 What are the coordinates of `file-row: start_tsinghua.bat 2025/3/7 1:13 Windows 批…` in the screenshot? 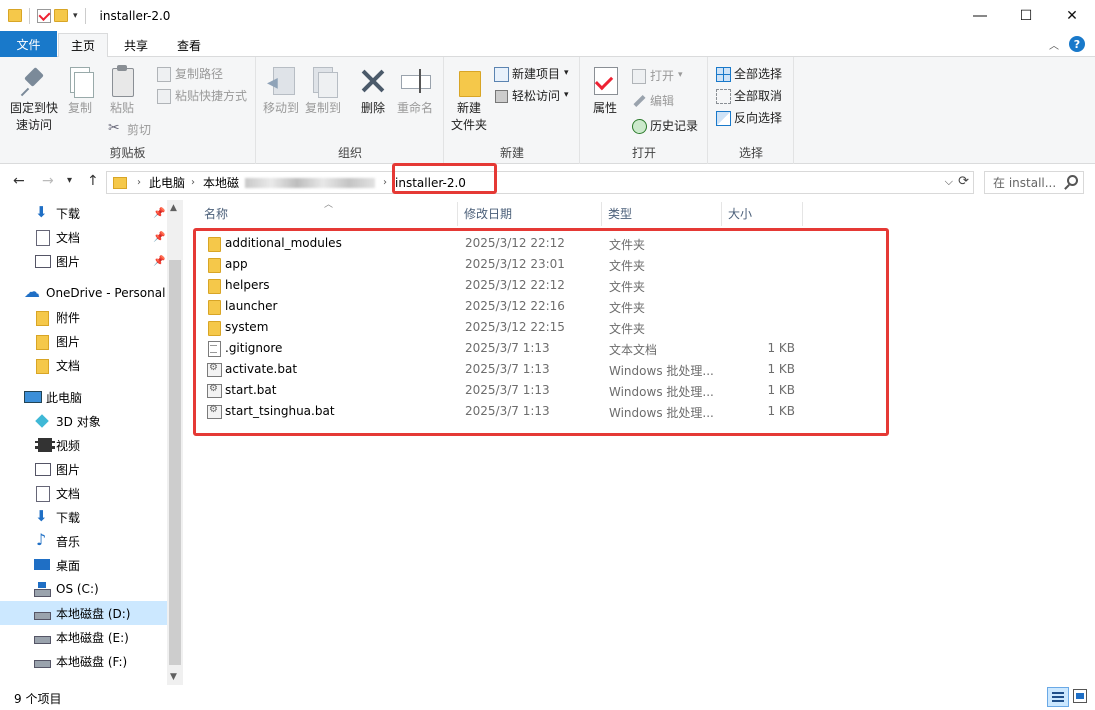 It's located at (541, 411).